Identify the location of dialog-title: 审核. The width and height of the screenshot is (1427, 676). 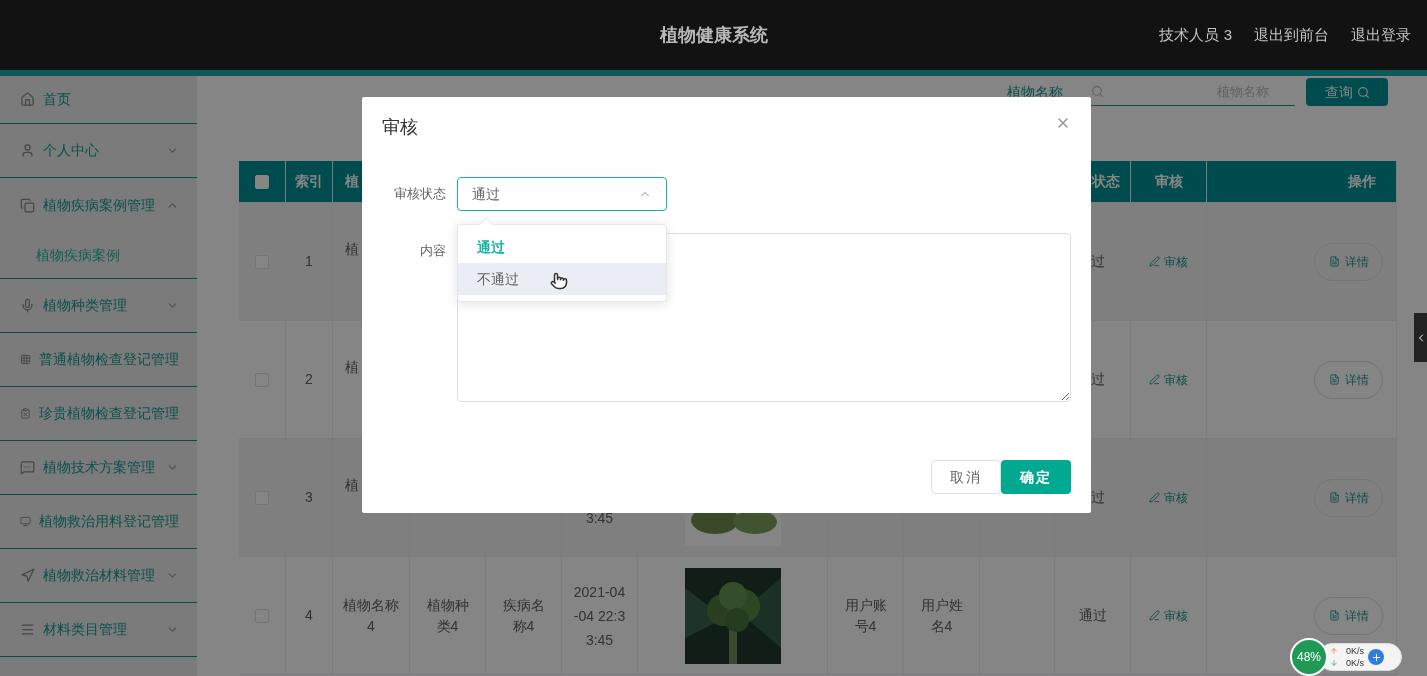
(400, 127).